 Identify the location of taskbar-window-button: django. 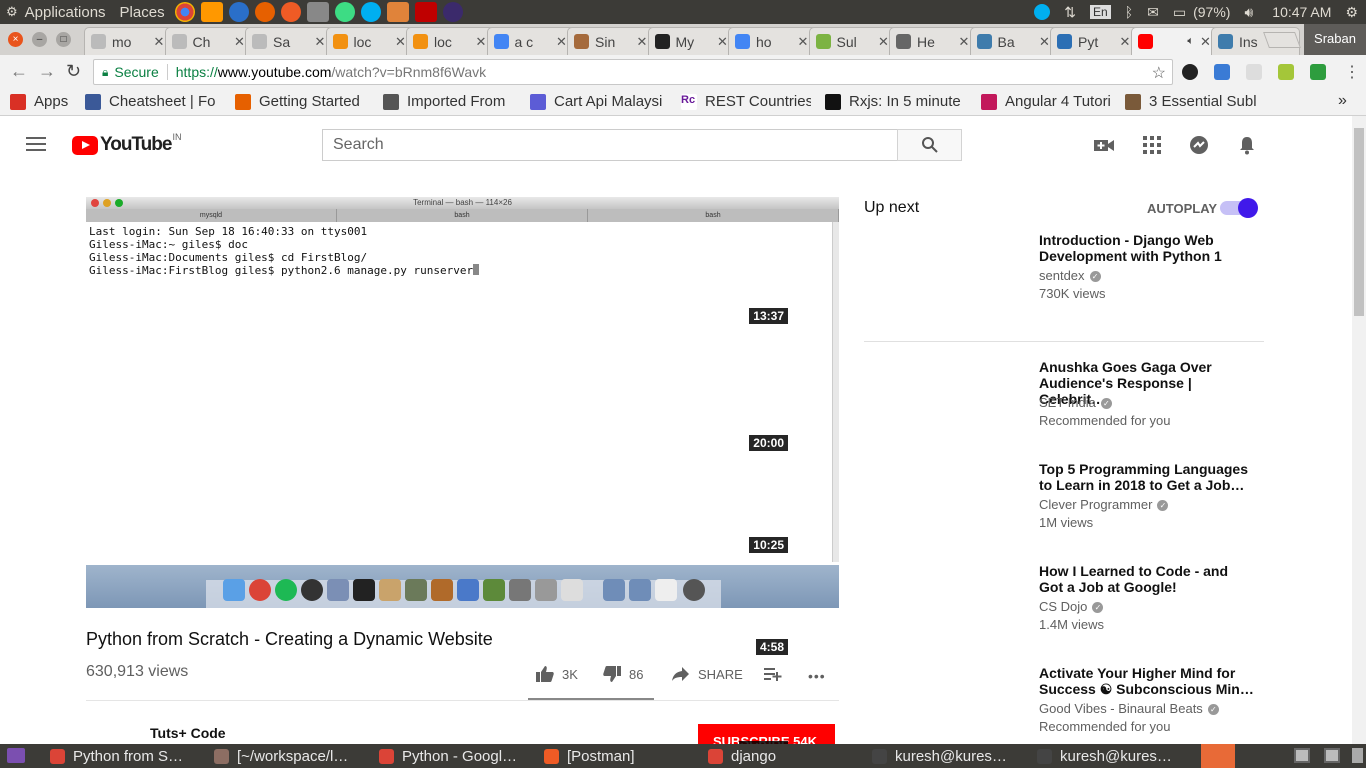
(788, 756).